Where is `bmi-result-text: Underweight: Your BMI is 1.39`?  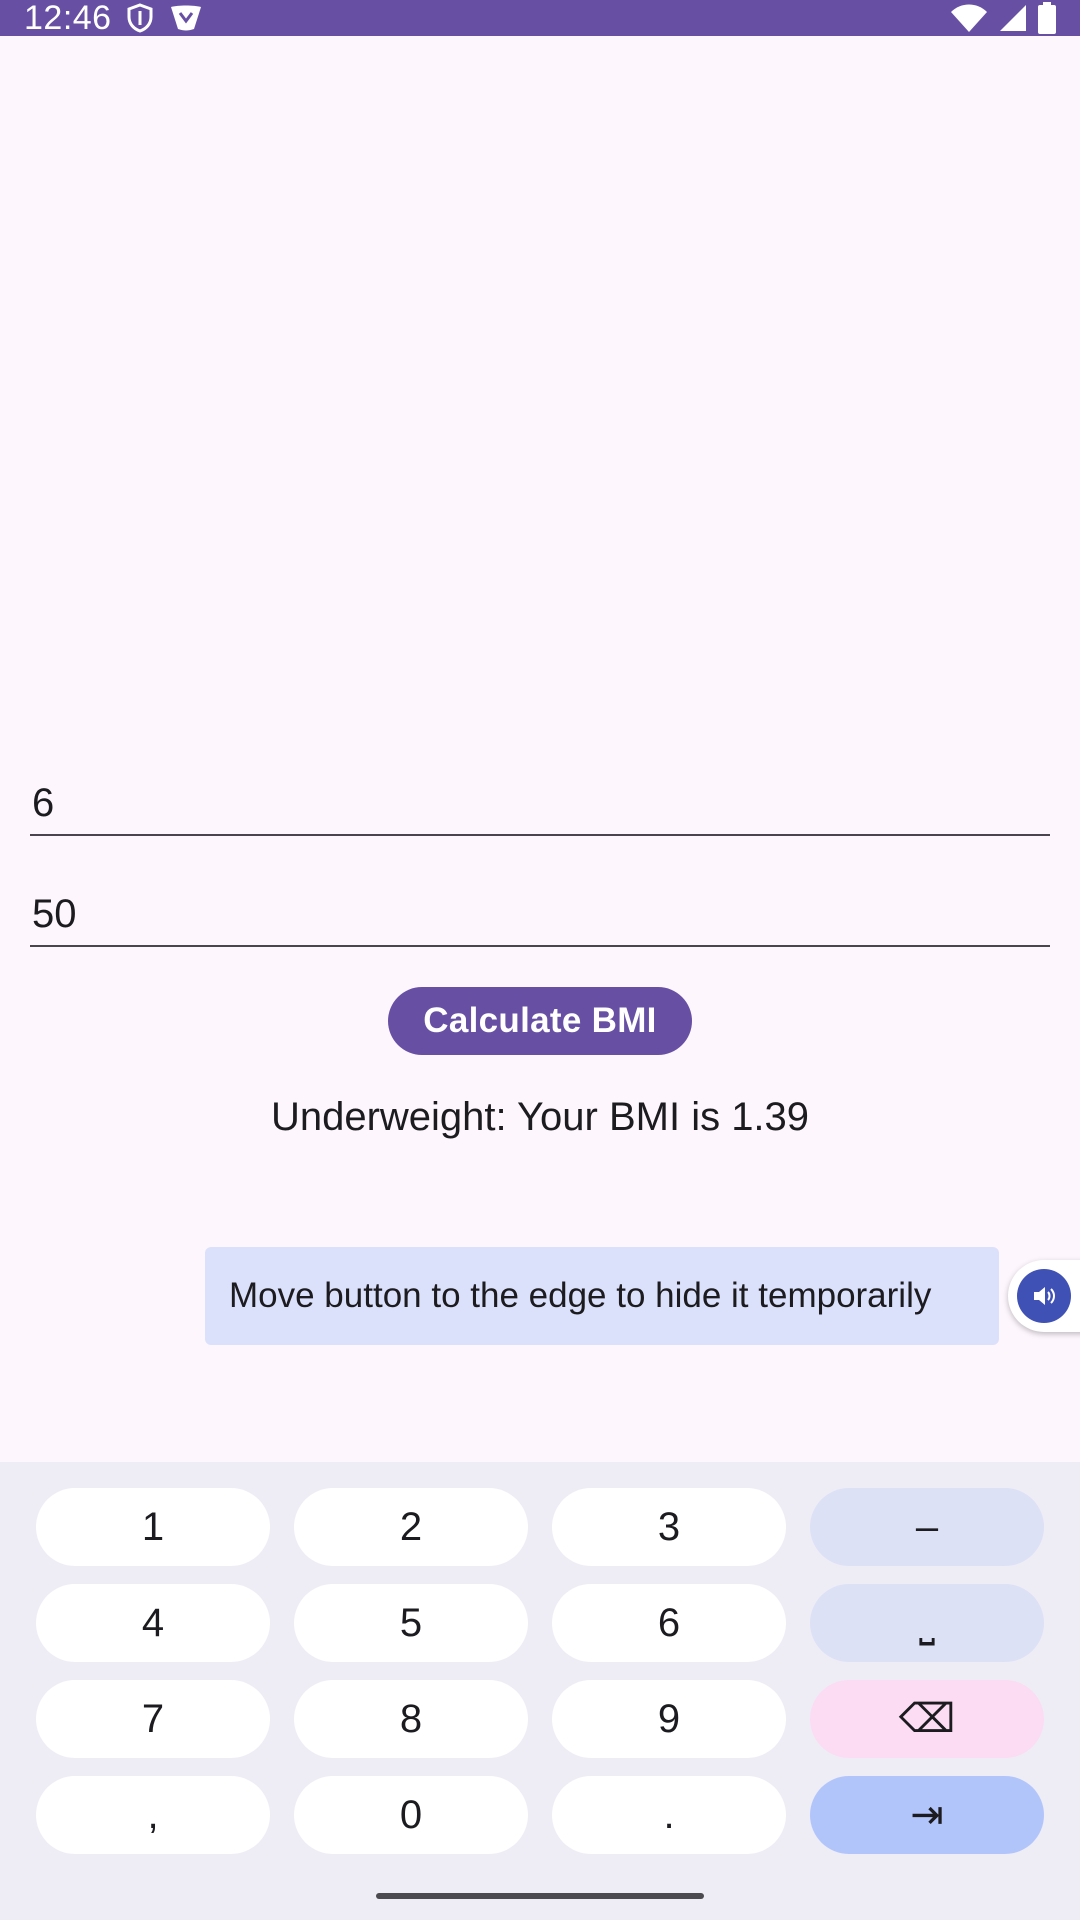
bmi-result-text: Underweight: Your BMI is 1.39 is located at coordinates (540, 1117).